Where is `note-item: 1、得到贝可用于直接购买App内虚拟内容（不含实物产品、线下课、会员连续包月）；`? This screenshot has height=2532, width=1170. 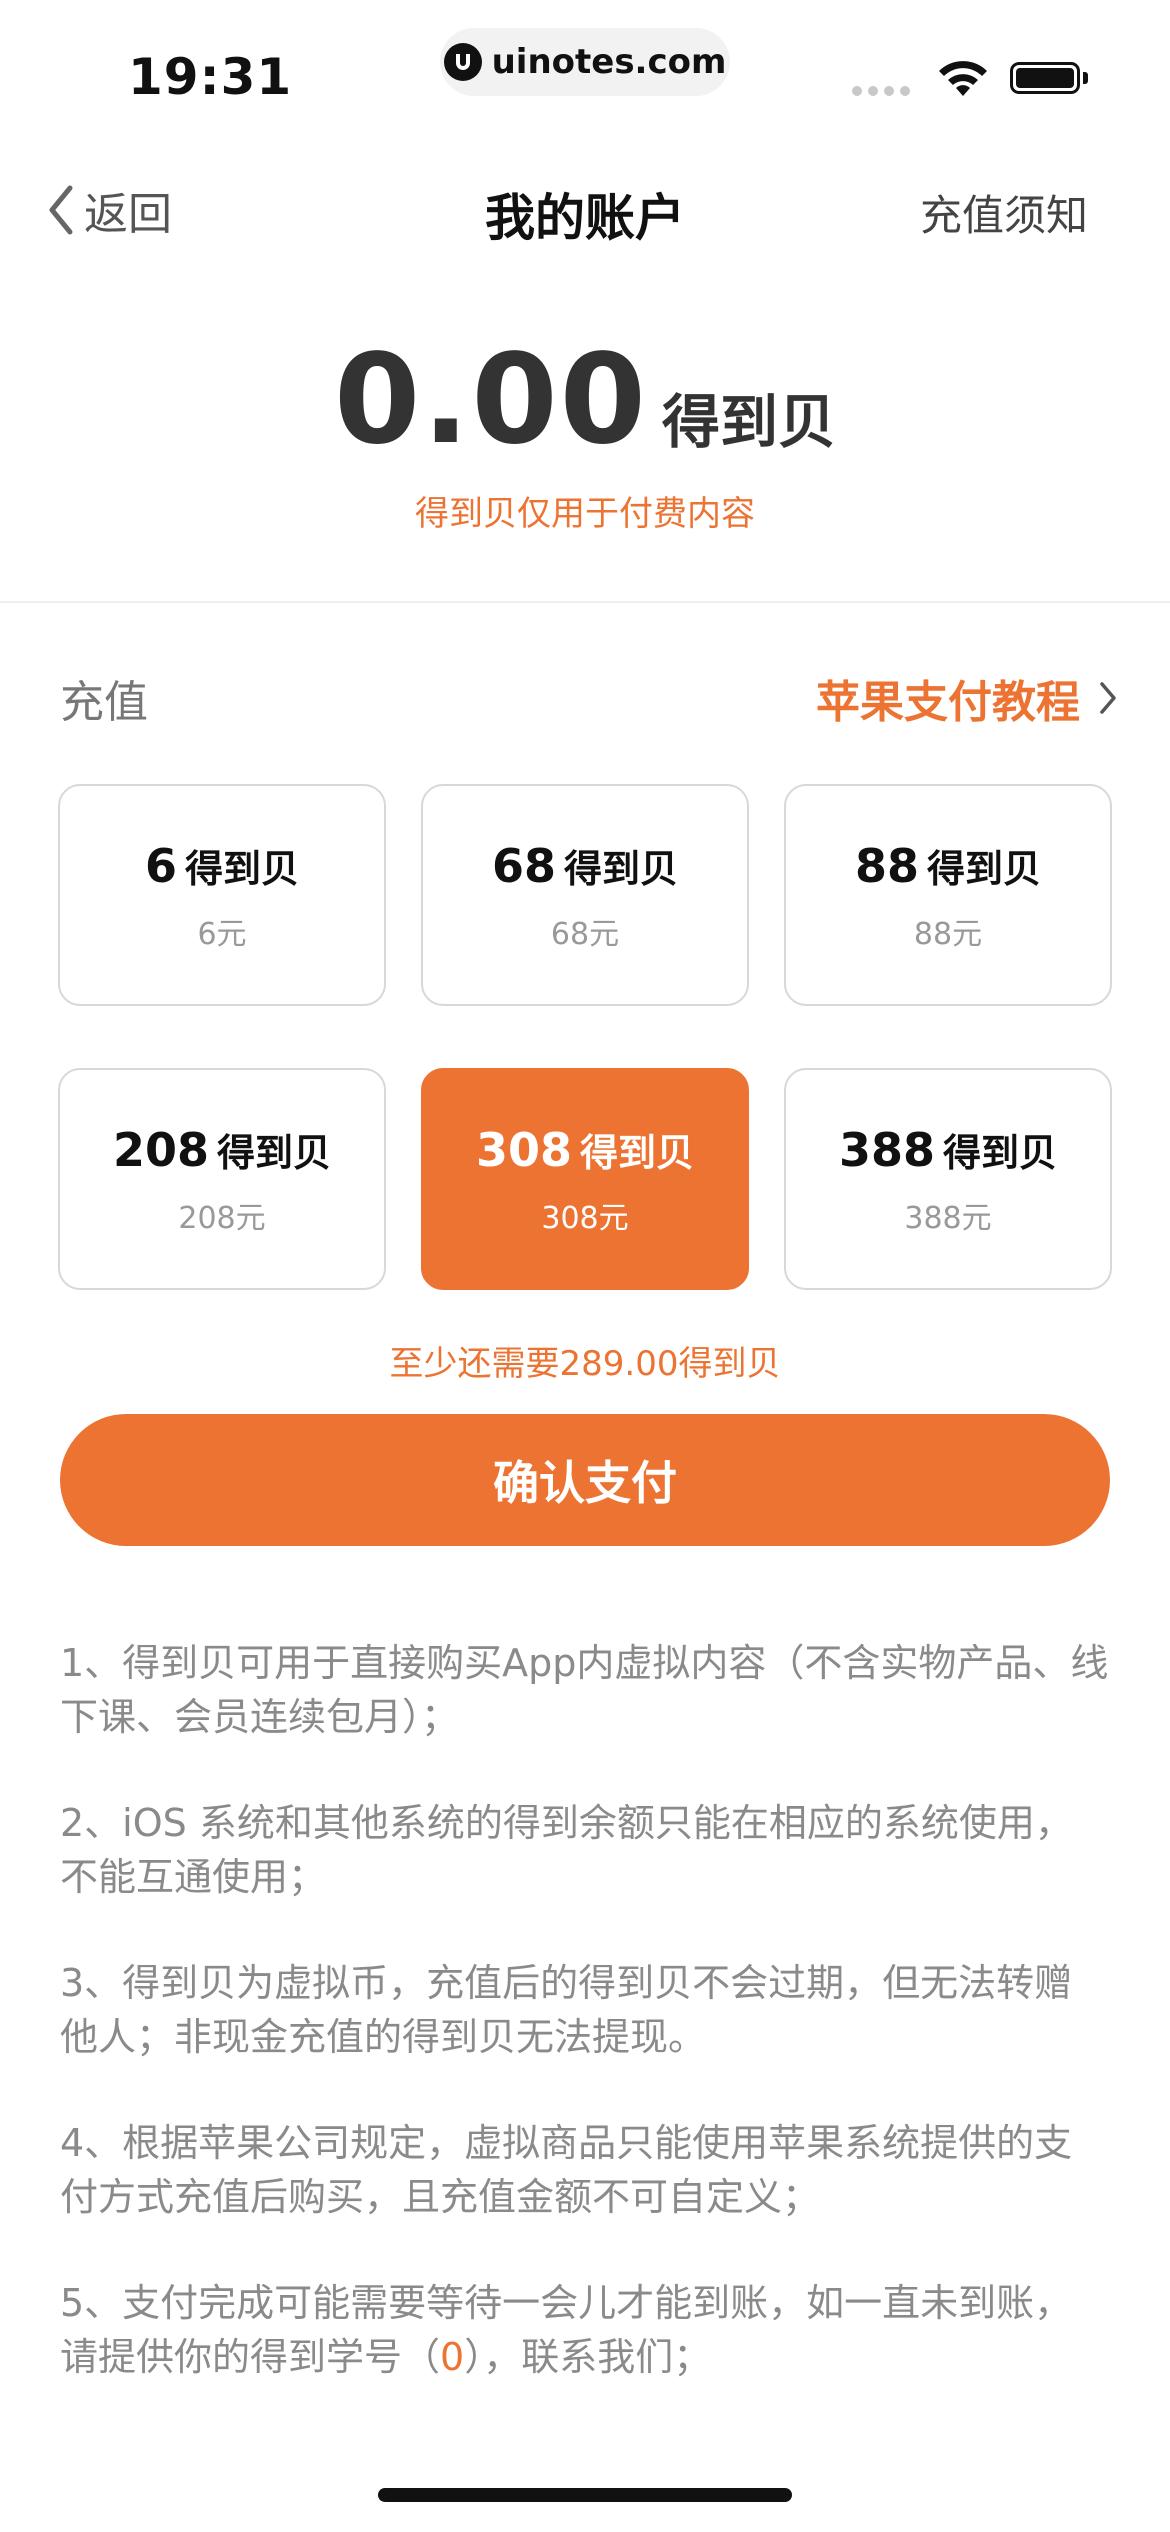
note-item: 1、得到贝可用于直接购买App内虚拟内容（不含实物产品、线下课、会员连续包月）； is located at coordinates (584, 1690).